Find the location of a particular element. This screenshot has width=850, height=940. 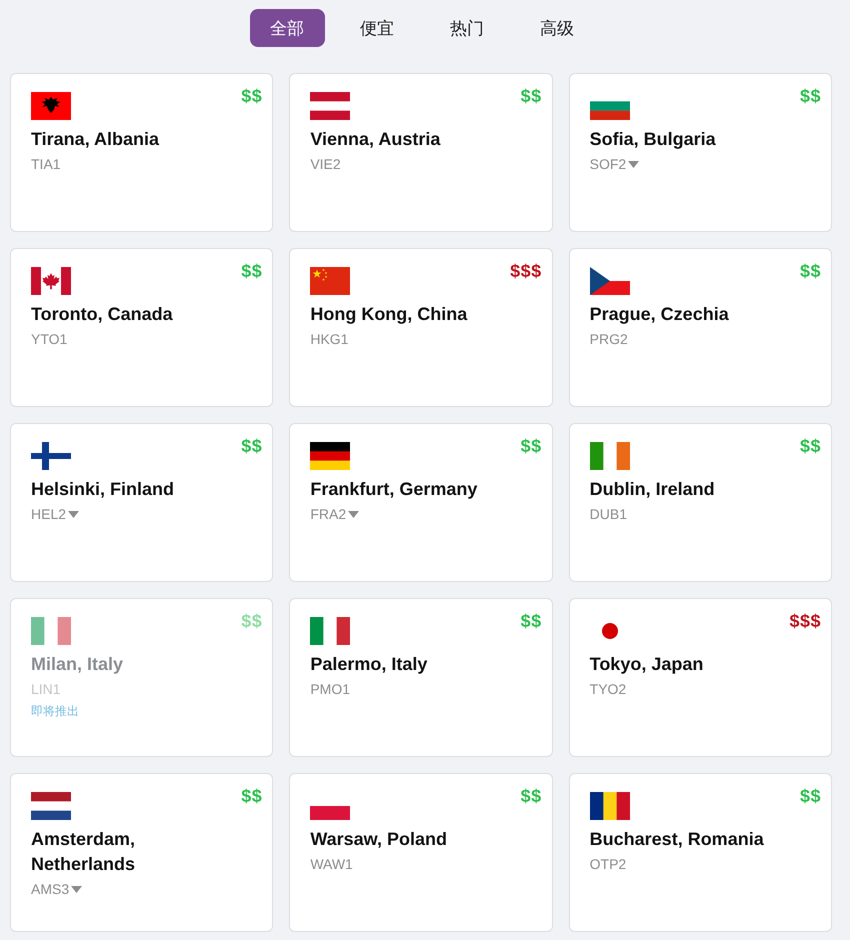

location-code: PMO1 is located at coordinates (330, 689).